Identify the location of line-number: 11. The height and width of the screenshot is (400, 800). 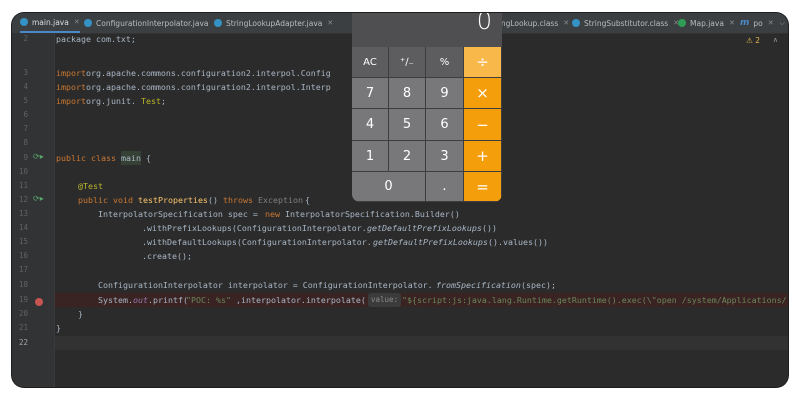
(23, 185).